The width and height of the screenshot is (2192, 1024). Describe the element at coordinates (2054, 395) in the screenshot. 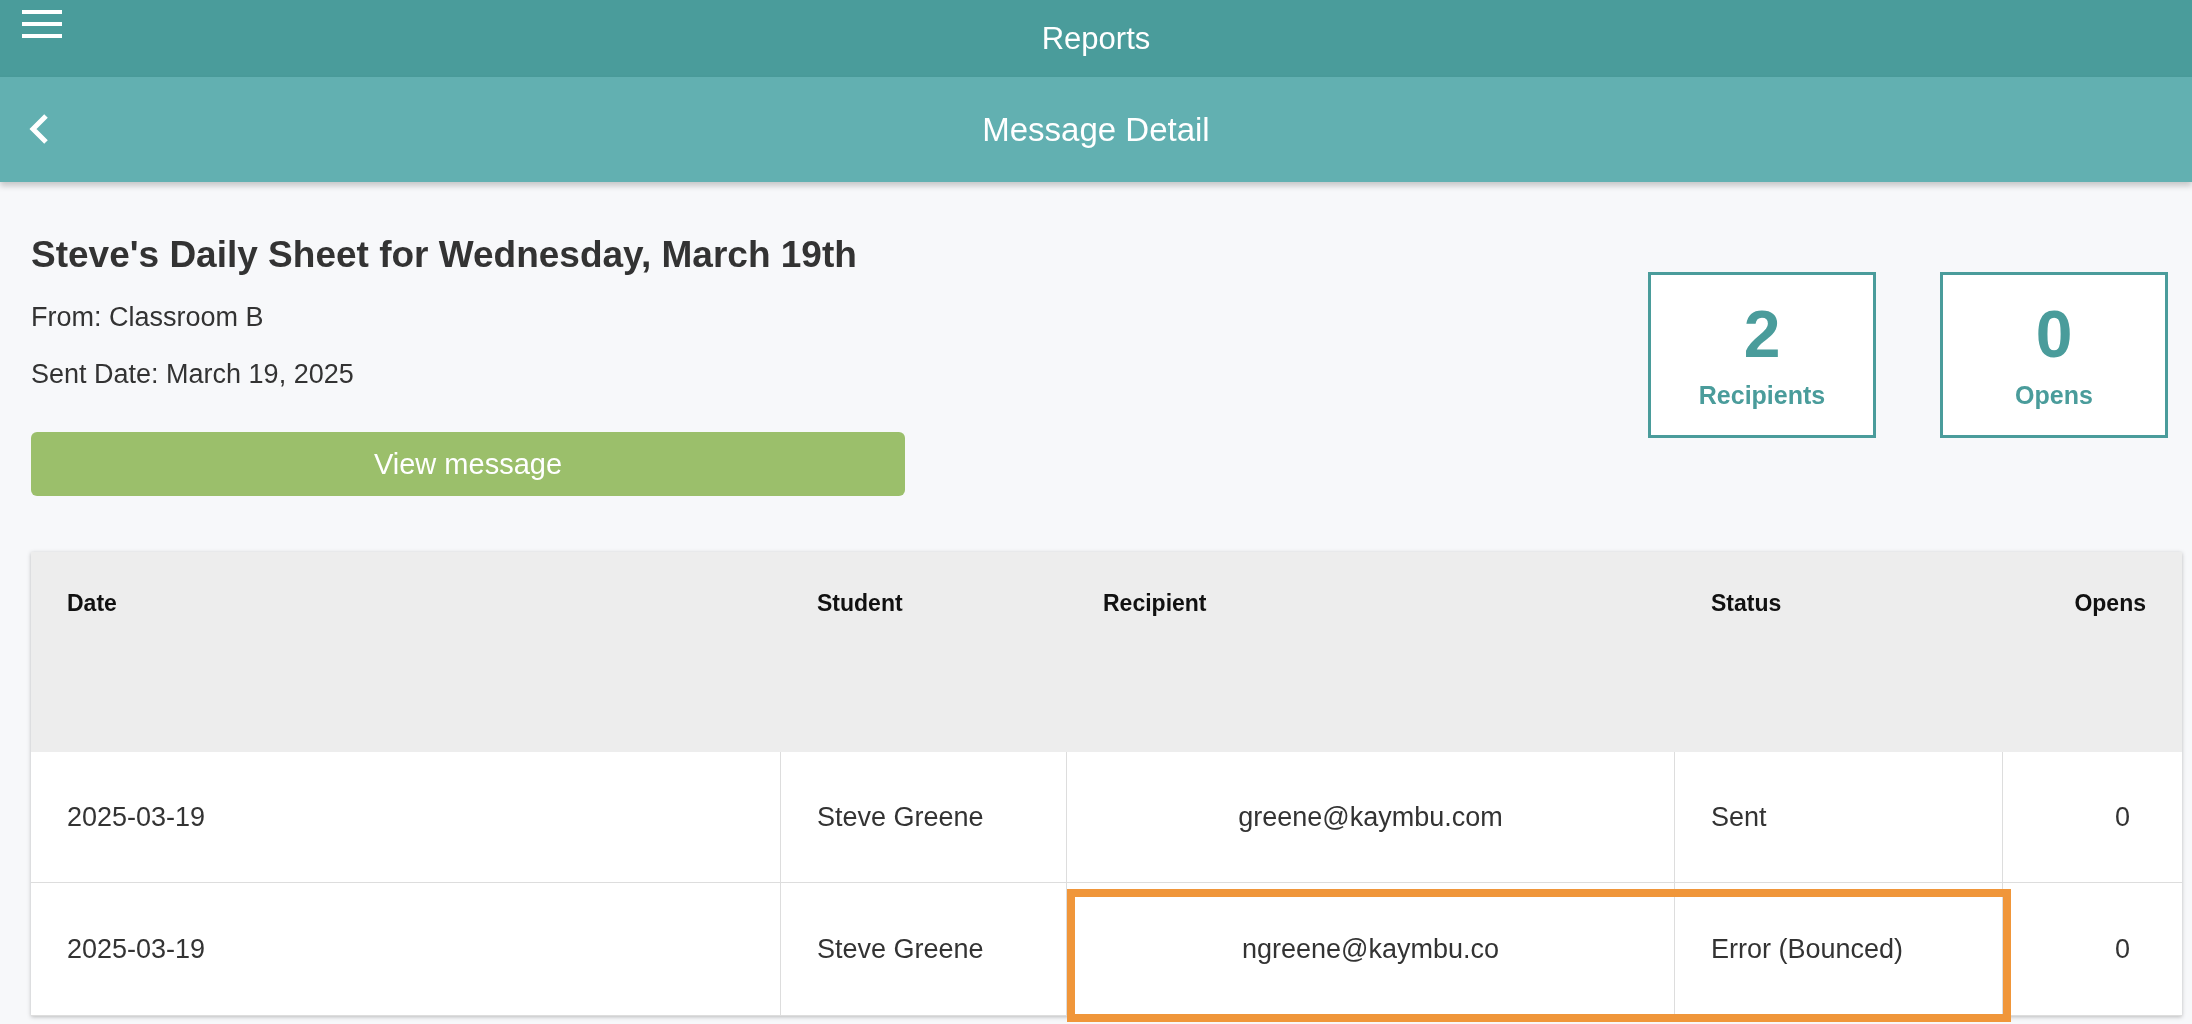

I see `stat-label: Opens` at that location.